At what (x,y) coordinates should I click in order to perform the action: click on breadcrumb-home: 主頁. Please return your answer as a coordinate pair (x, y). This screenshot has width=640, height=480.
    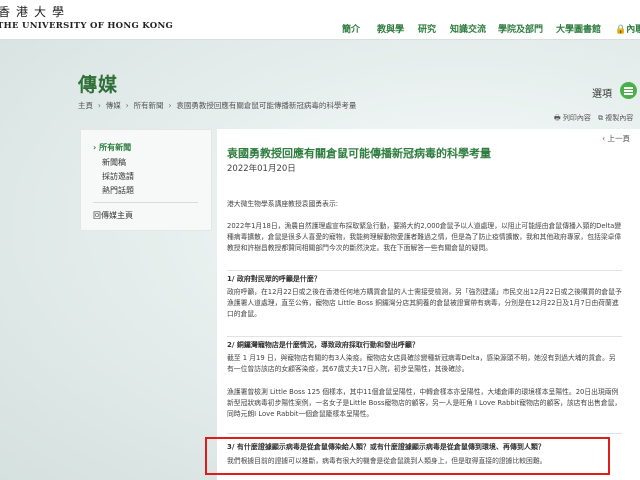
    Looking at the image, I should click on (85, 105).